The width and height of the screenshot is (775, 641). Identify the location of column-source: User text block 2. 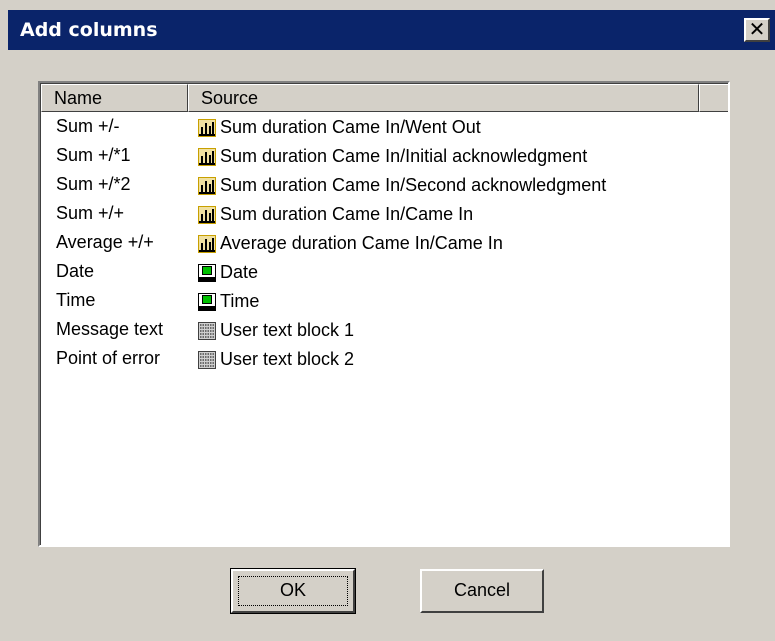
(275, 359).